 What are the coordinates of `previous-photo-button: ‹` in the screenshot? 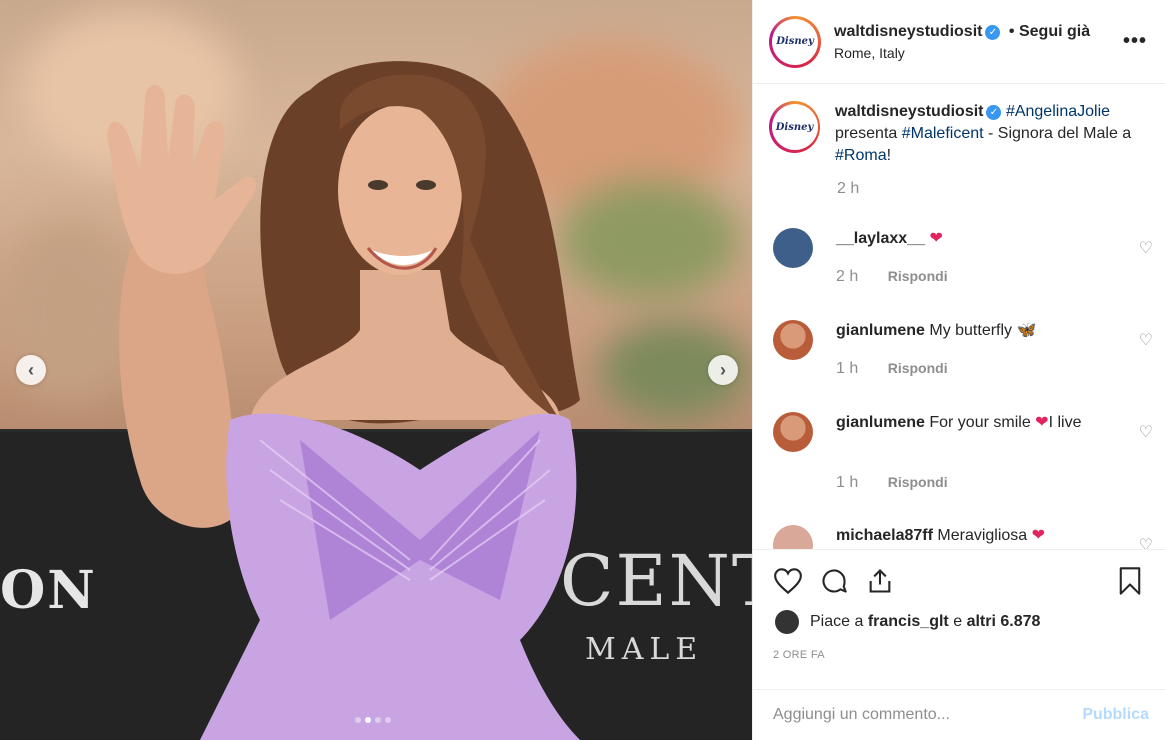 It's located at (31, 370).